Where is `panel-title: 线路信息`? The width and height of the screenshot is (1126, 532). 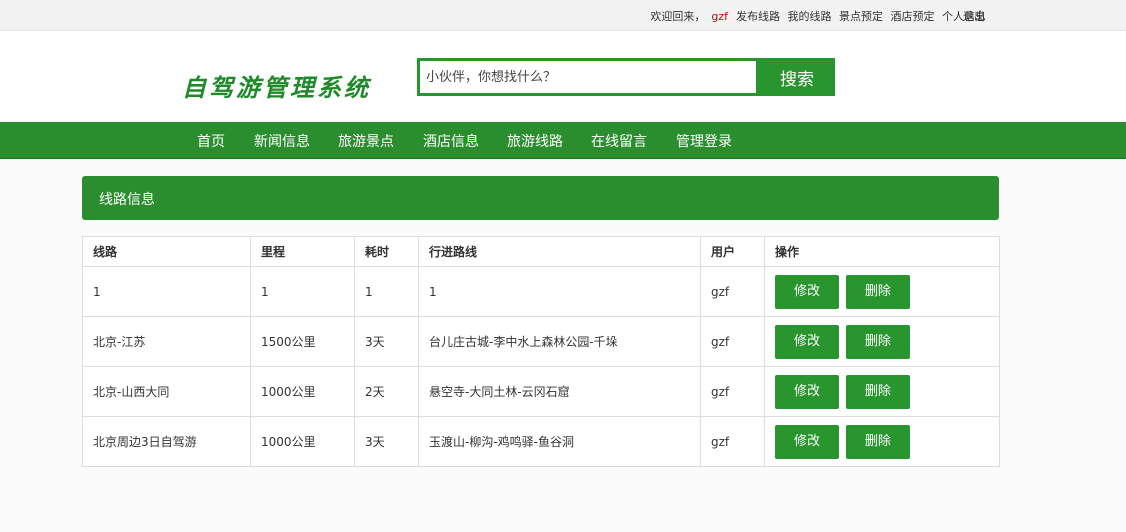
panel-title: 线路信息 is located at coordinates (127, 200).